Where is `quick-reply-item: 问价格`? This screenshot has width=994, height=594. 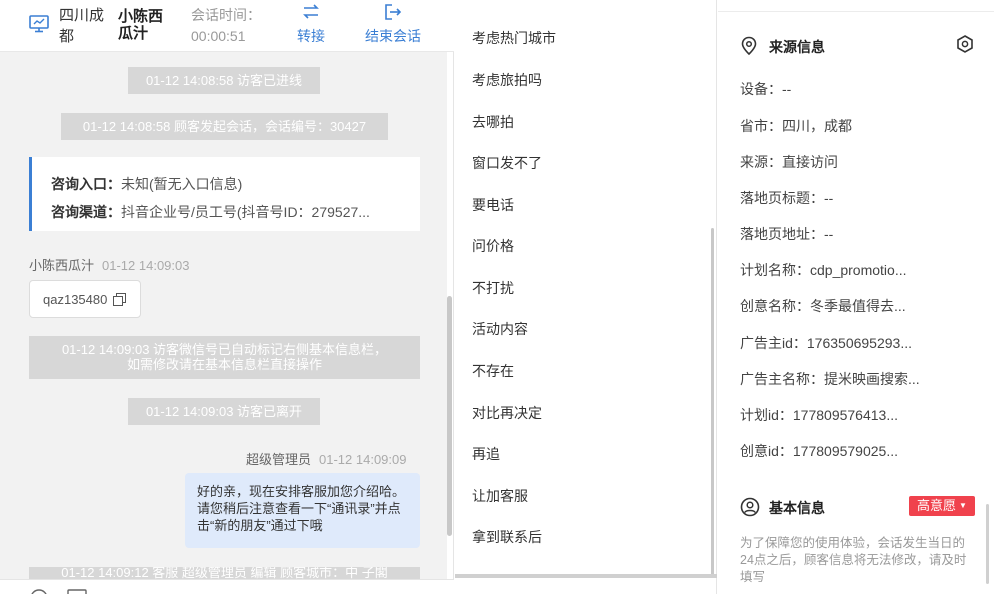 quick-reply-item: 问价格 is located at coordinates (493, 246).